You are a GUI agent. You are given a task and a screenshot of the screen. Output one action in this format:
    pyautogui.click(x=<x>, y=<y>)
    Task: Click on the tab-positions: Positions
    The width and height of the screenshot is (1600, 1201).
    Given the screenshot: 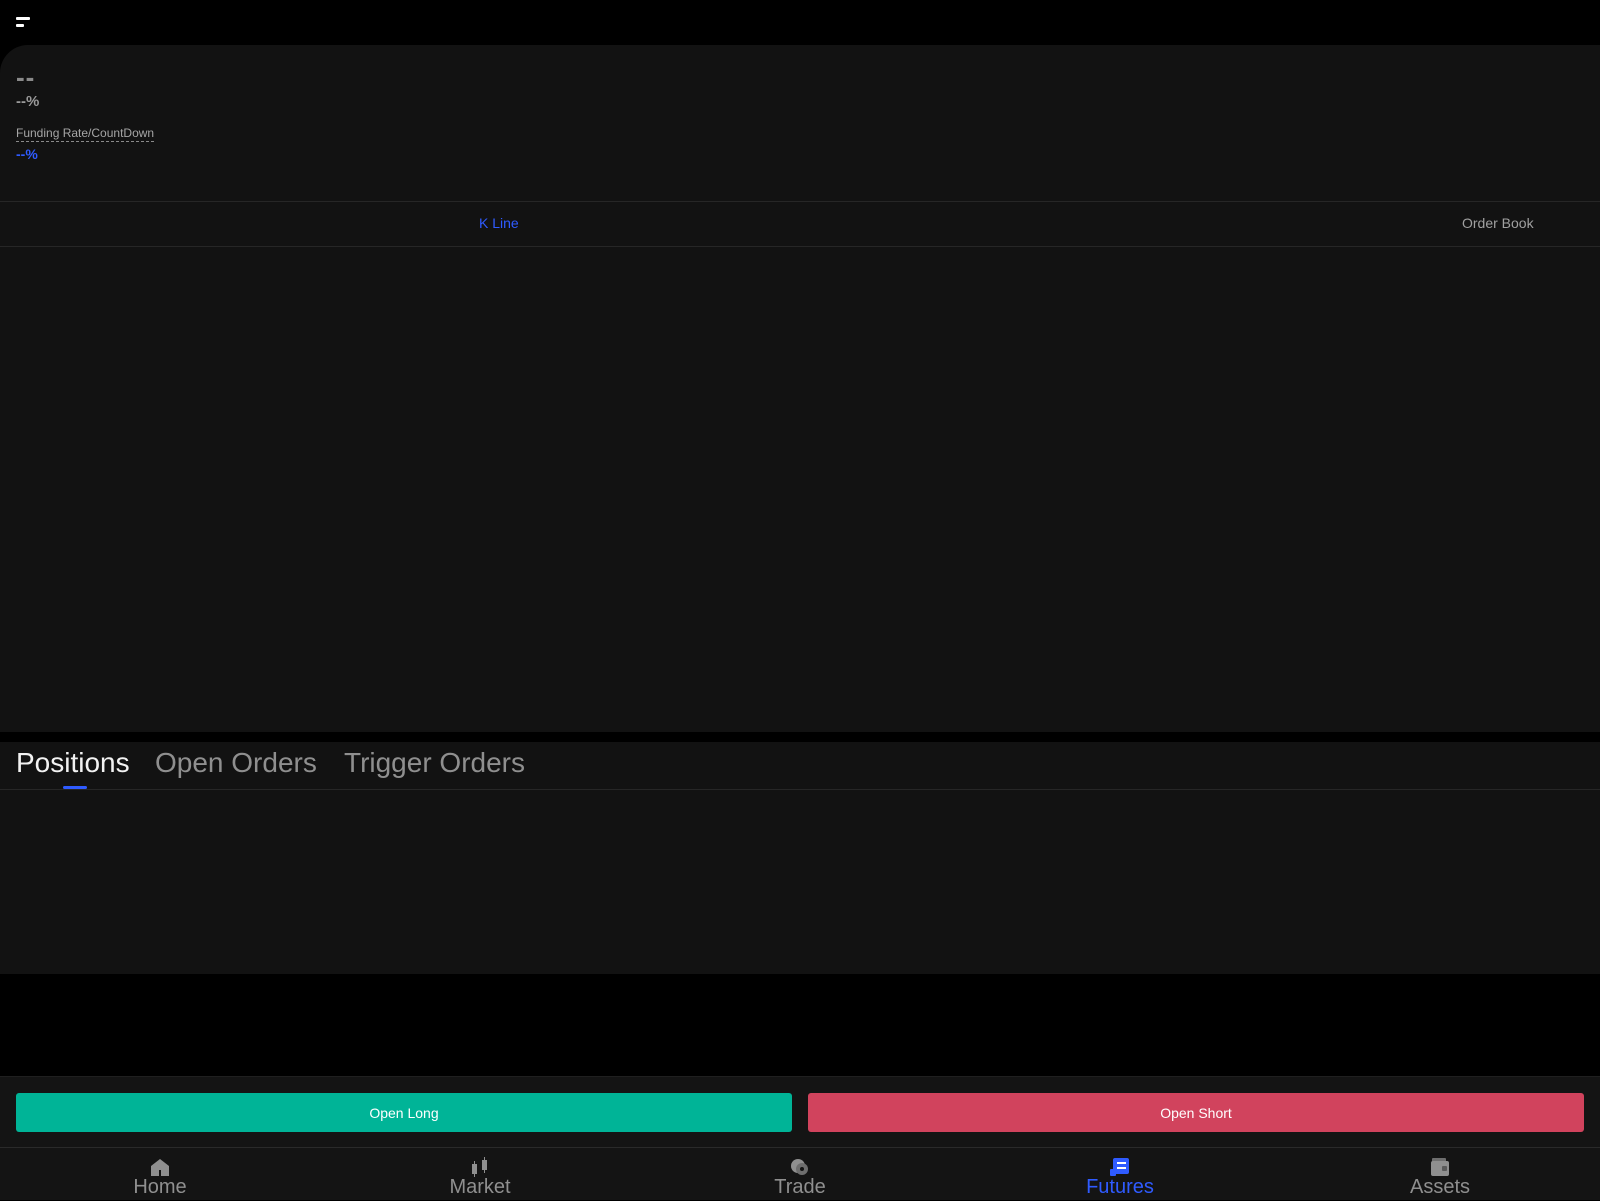 What is the action you would take?
    pyautogui.click(x=73, y=763)
    